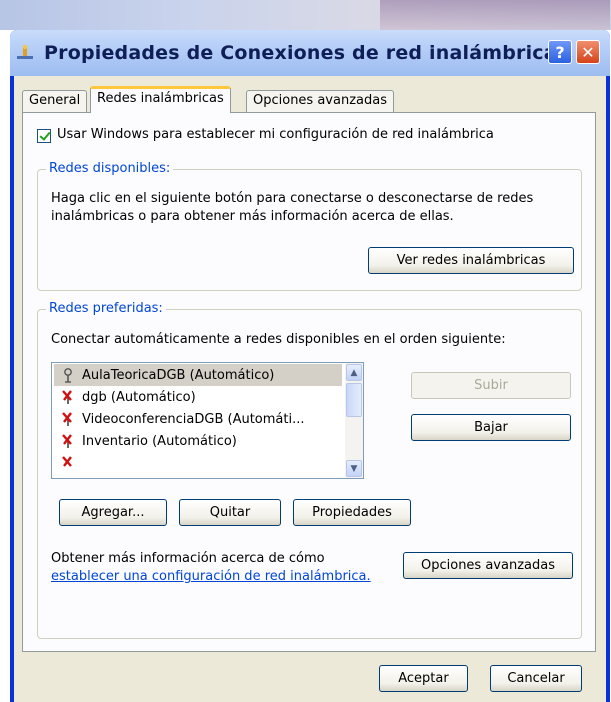 The width and height of the screenshot is (611, 702). Describe the element at coordinates (178, 375) in the screenshot. I see `network-name: AulaTeoricaDGB (Automático)` at that location.